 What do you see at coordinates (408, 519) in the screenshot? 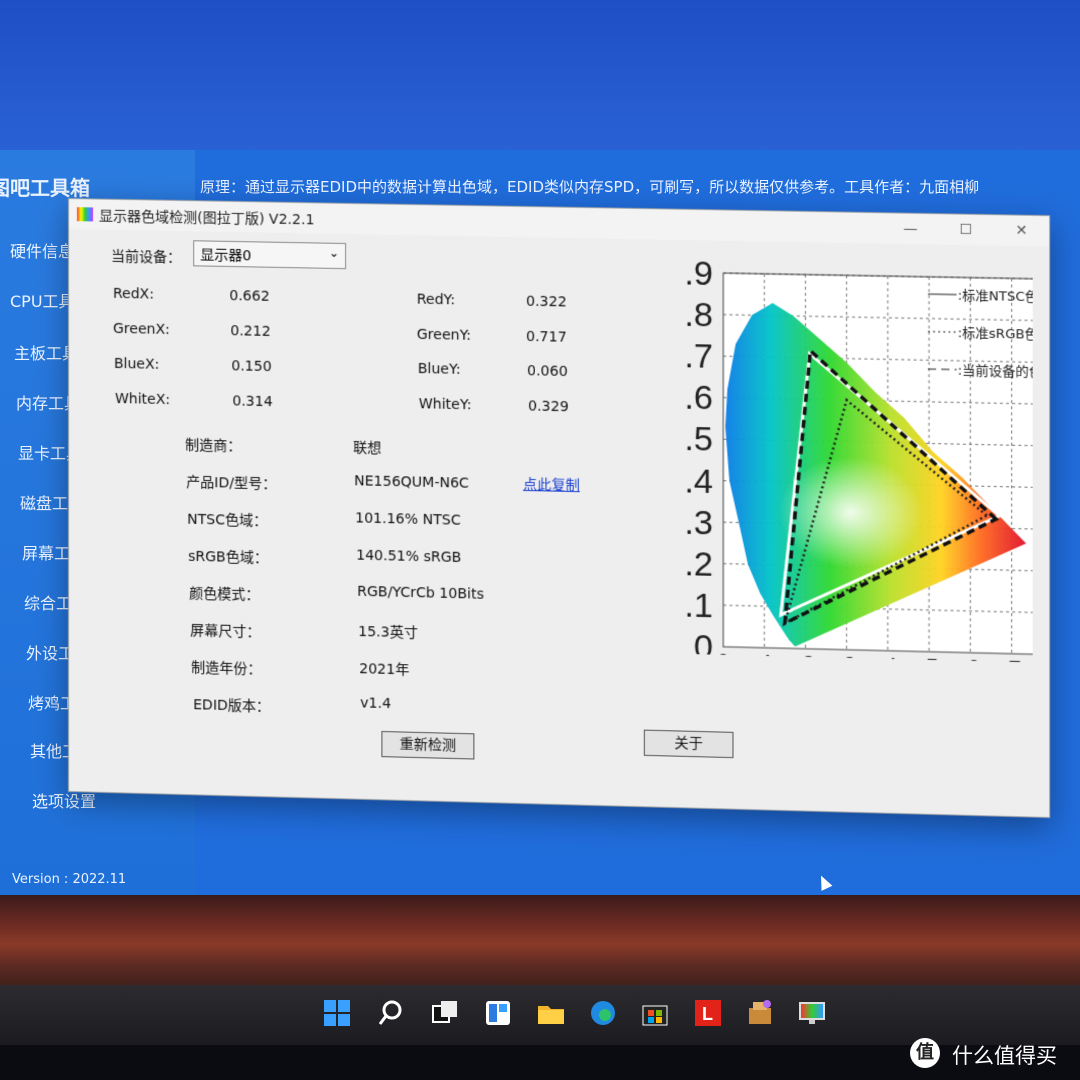
I see `ntsc-value: 101.16% NTSC` at bounding box center [408, 519].